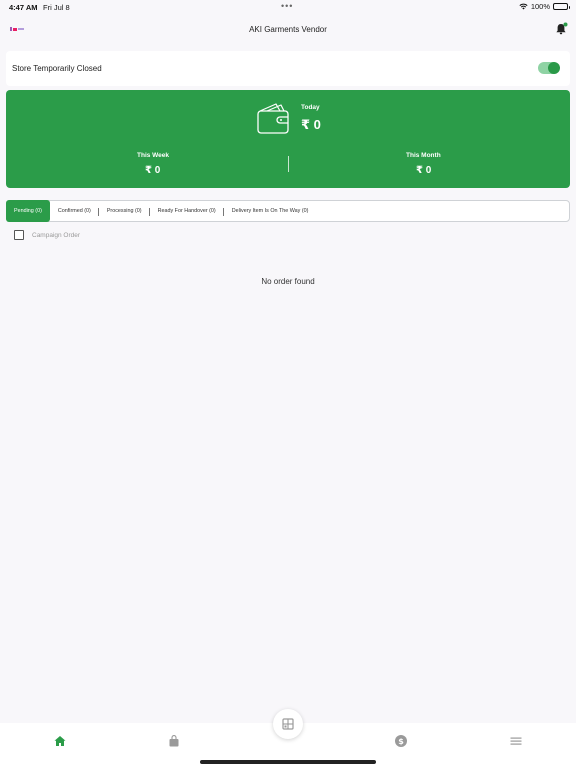 The height and width of the screenshot is (768, 576). I want to click on store-closed-toggle, so click(549, 68).